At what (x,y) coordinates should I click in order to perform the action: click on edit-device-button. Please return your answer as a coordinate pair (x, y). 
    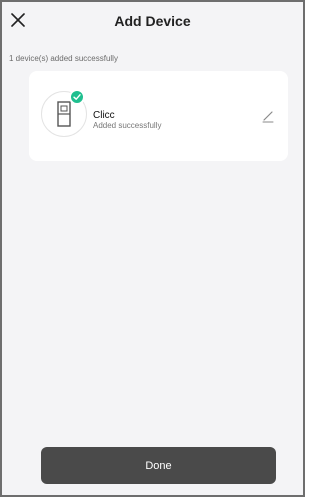
    Looking at the image, I should click on (268, 116).